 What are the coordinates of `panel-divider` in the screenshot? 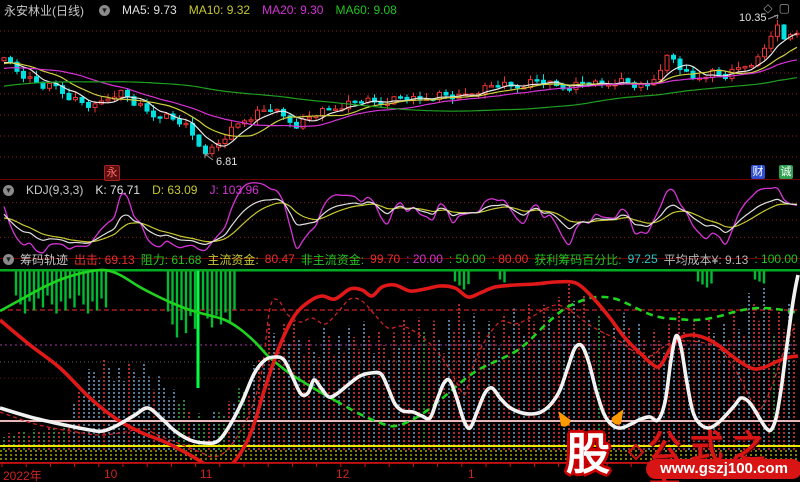 It's located at (400, 179).